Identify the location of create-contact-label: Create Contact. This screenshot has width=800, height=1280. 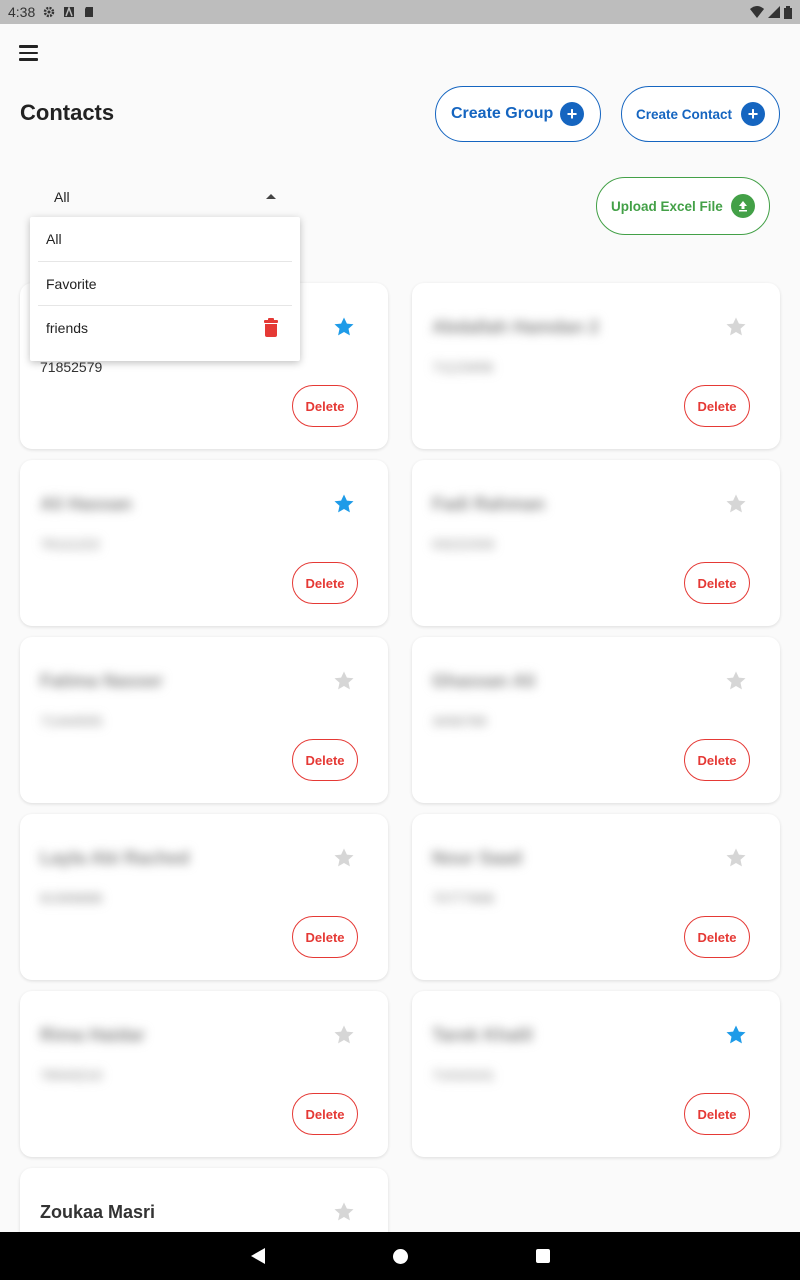
(684, 114).